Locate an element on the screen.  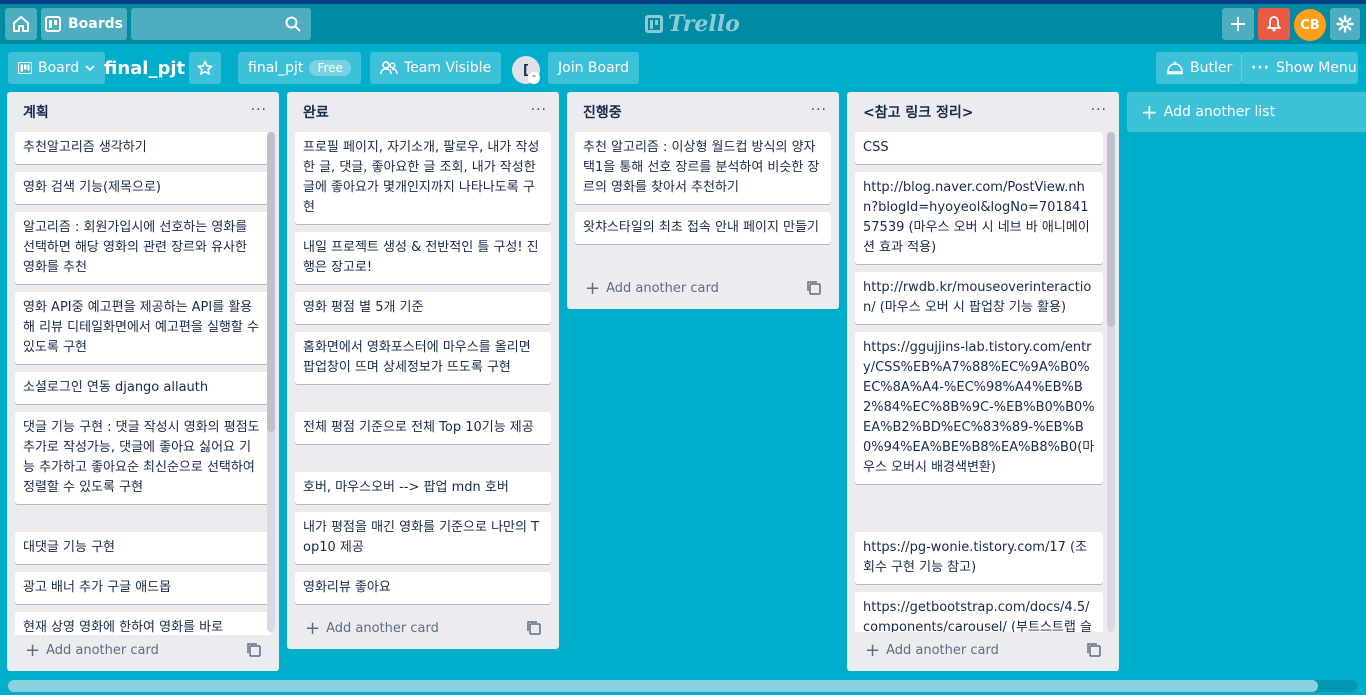
admin-chevron-icon: ⌃ is located at coordinates (534, 78).